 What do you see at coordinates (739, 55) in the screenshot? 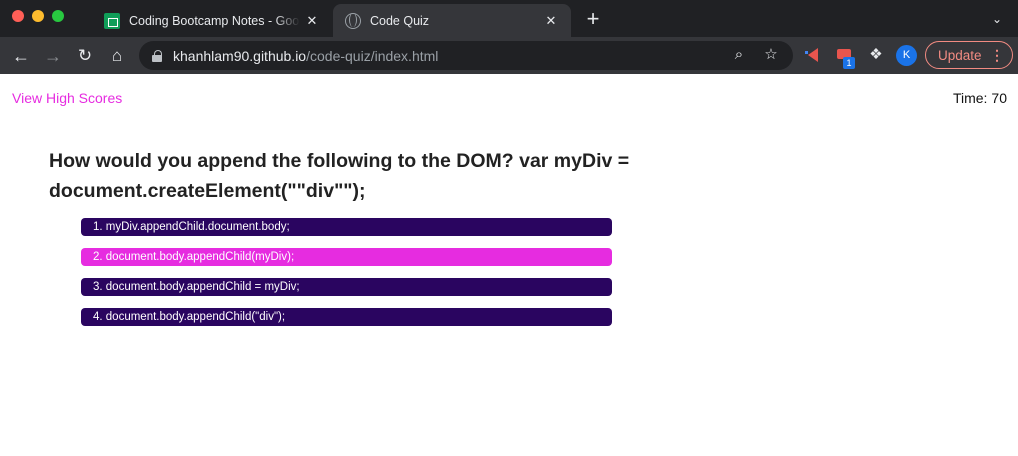
I see `zoom-icon: ⌕` at bounding box center [739, 55].